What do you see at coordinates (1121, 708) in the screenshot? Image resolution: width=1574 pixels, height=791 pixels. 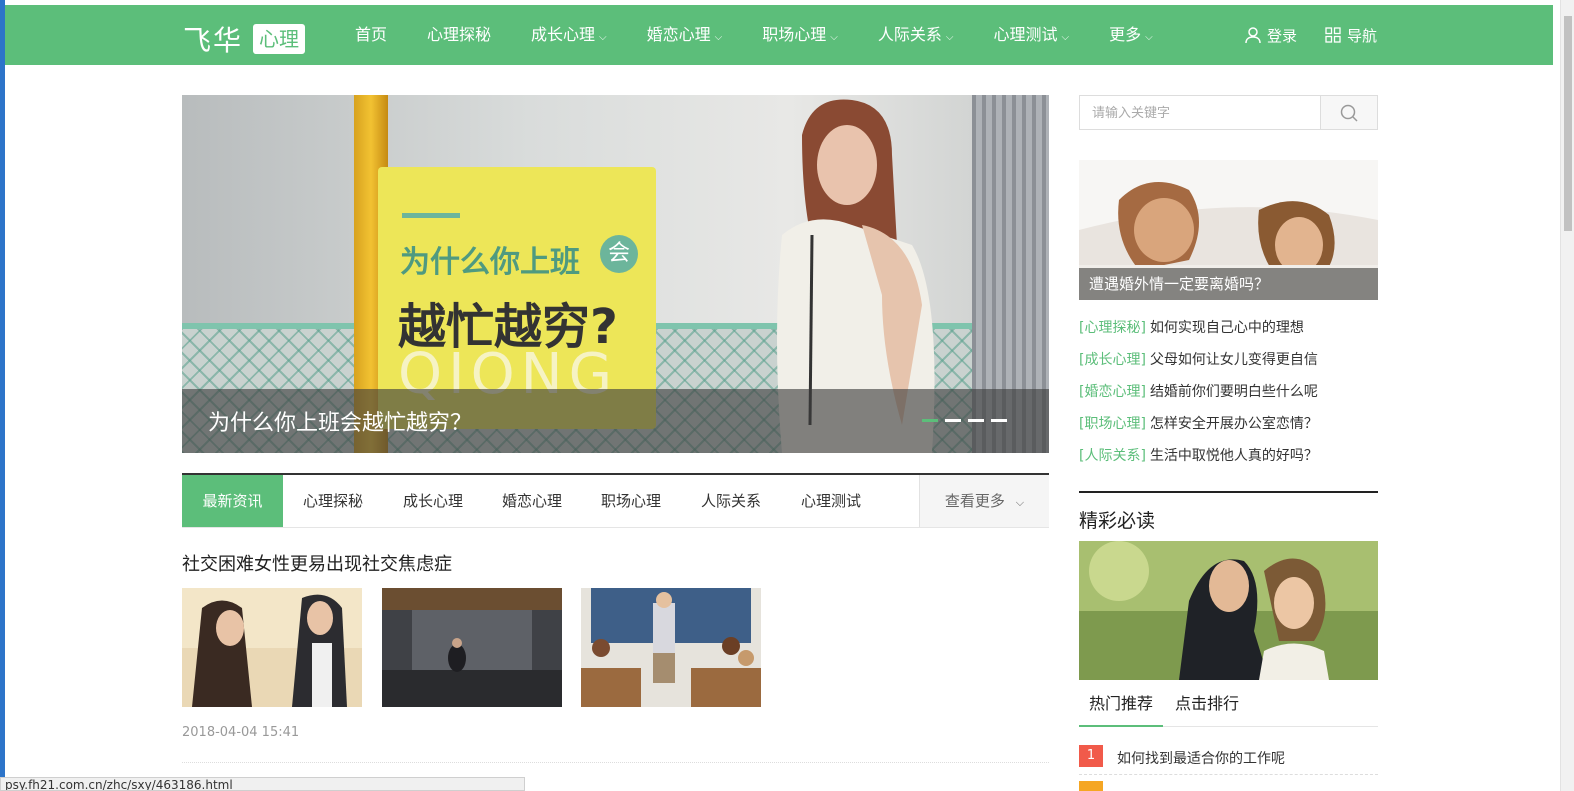 I see `tab-hot-recommend: 热门推荐` at bounding box center [1121, 708].